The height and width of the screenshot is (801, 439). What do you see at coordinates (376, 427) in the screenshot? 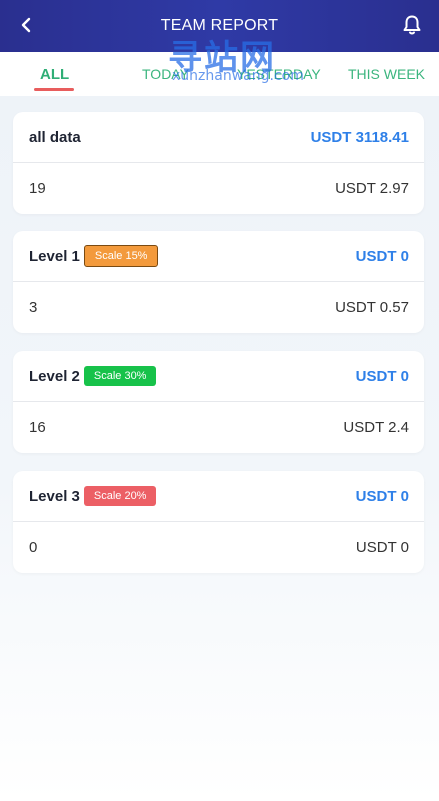
I see `sub-amount: USDT 2.4` at bounding box center [376, 427].